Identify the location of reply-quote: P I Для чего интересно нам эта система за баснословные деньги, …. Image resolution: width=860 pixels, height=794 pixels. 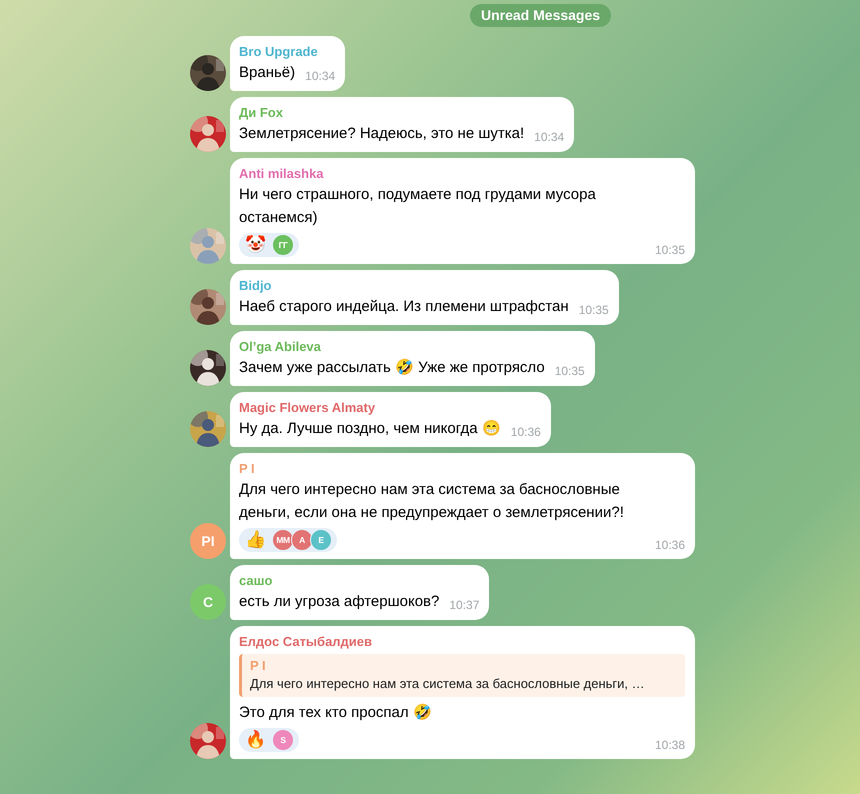
(462, 675).